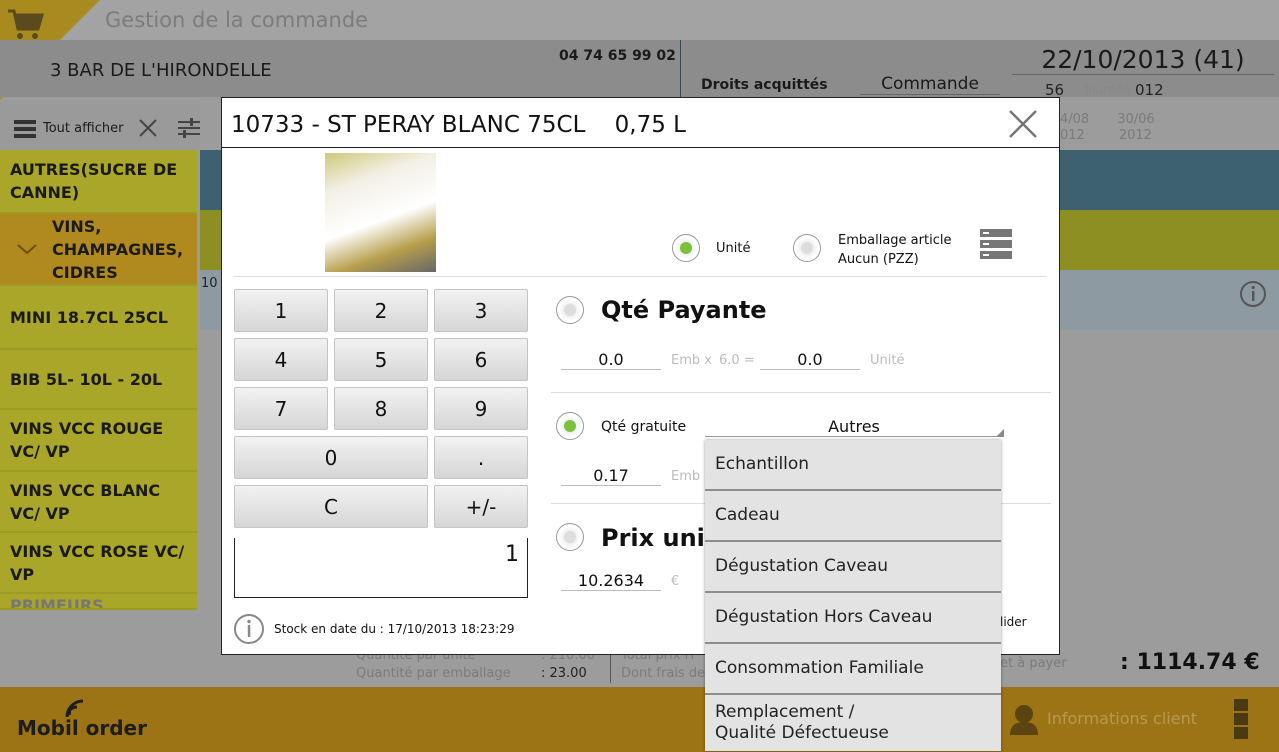  I want to click on qte-payante-emb-input: 0.0, so click(611, 360).